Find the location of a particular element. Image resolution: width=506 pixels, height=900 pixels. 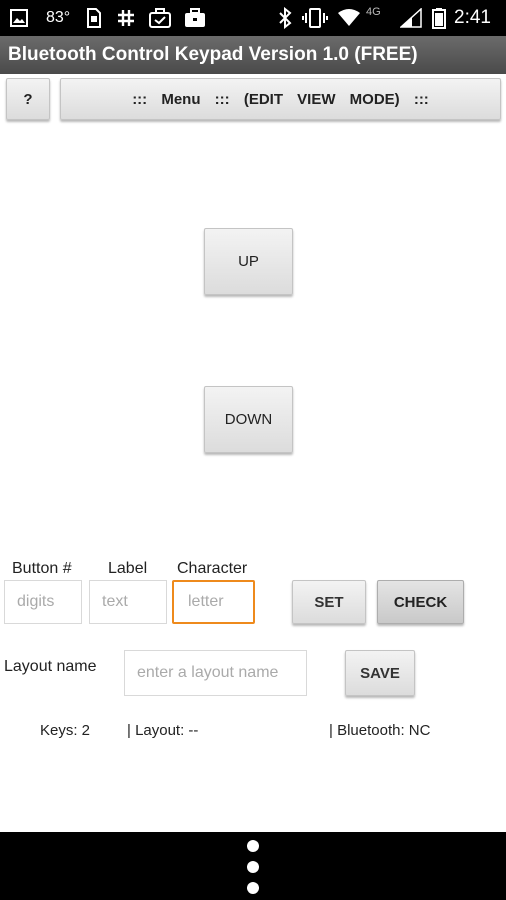

label-label: Label is located at coordinates (128, 568).